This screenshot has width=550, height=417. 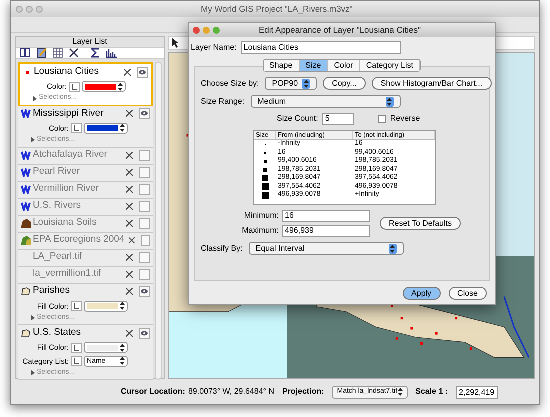 I want to click on layer-name: EPA Ecoregions 2004, so click(x=79, y=240).